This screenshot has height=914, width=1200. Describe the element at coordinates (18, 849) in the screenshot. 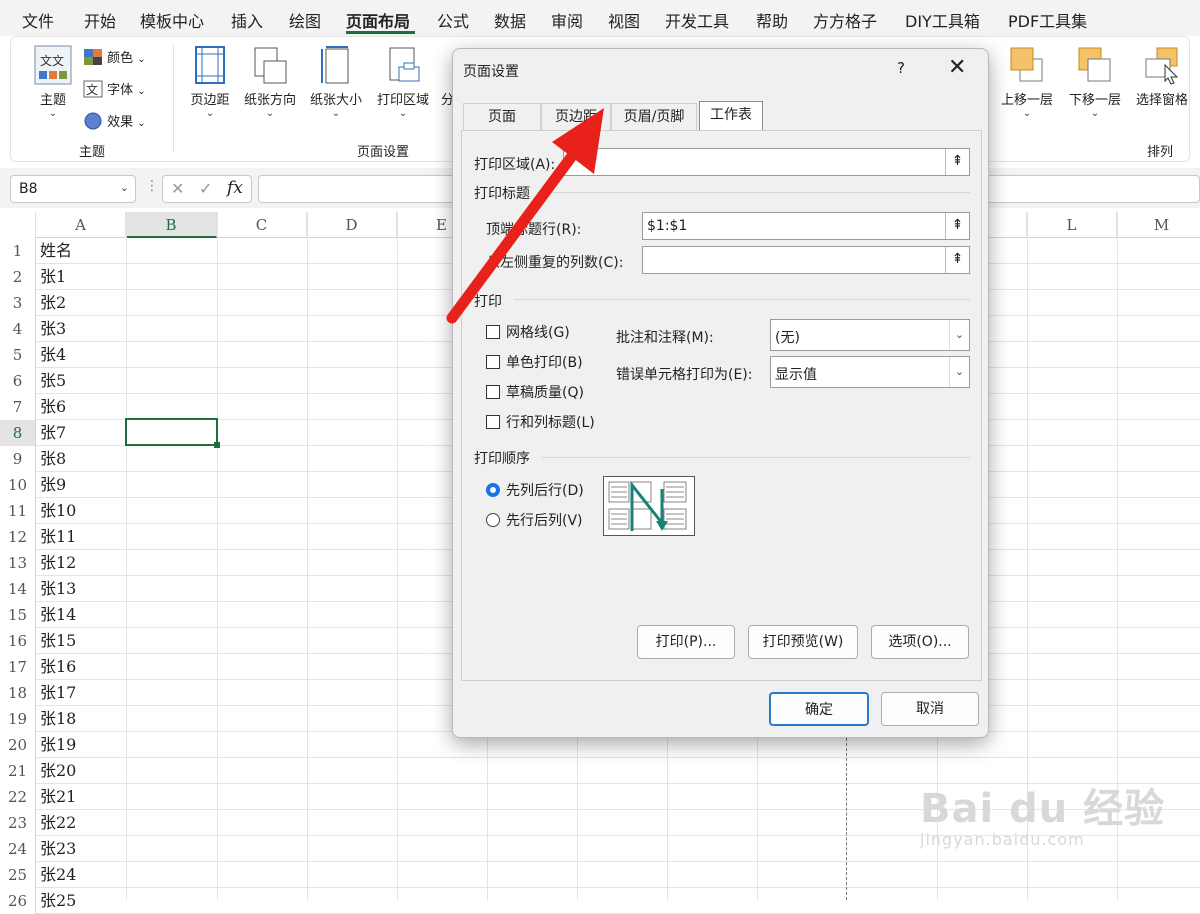

I see `row-header: 24` at that location.